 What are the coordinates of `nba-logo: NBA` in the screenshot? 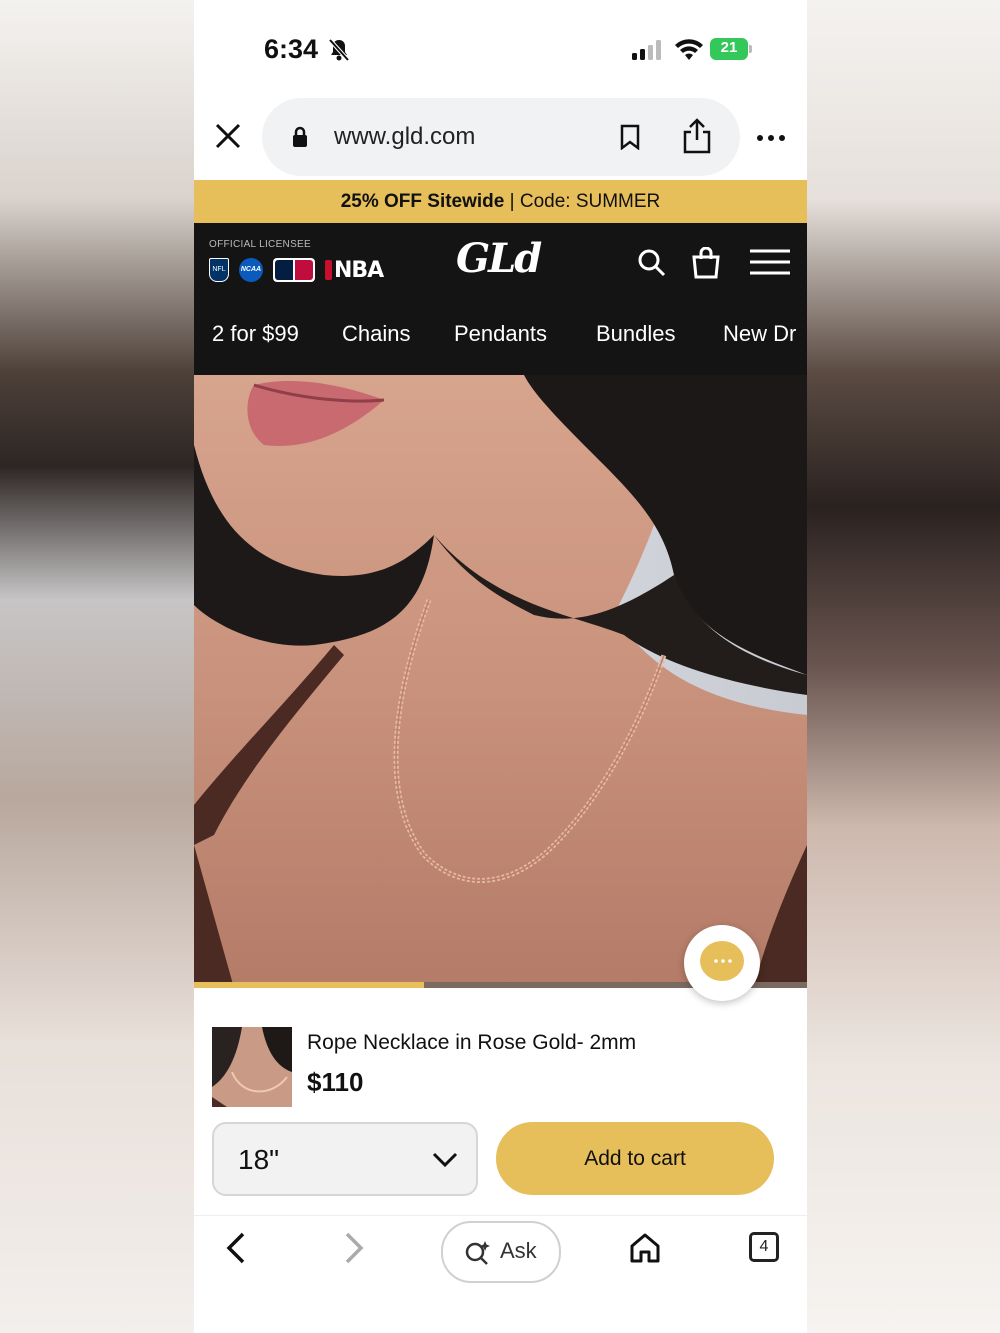 It's located at (354, 270).